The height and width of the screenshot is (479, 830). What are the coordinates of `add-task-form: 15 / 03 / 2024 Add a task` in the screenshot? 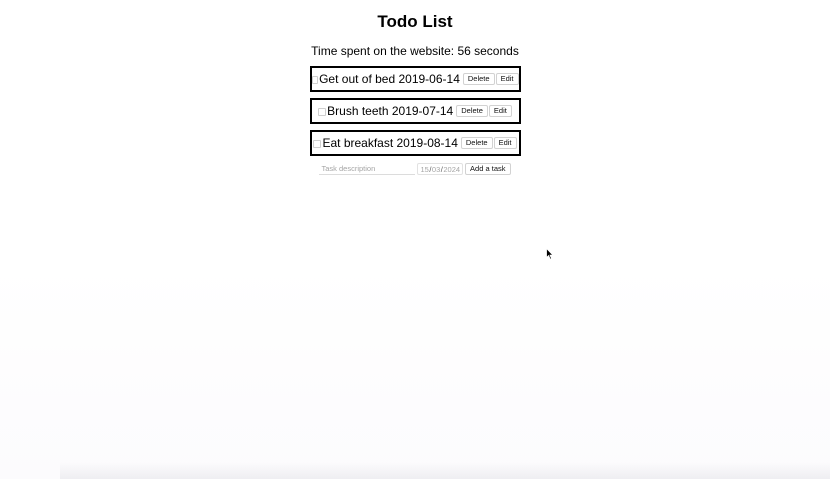 It's located at (415, 169).